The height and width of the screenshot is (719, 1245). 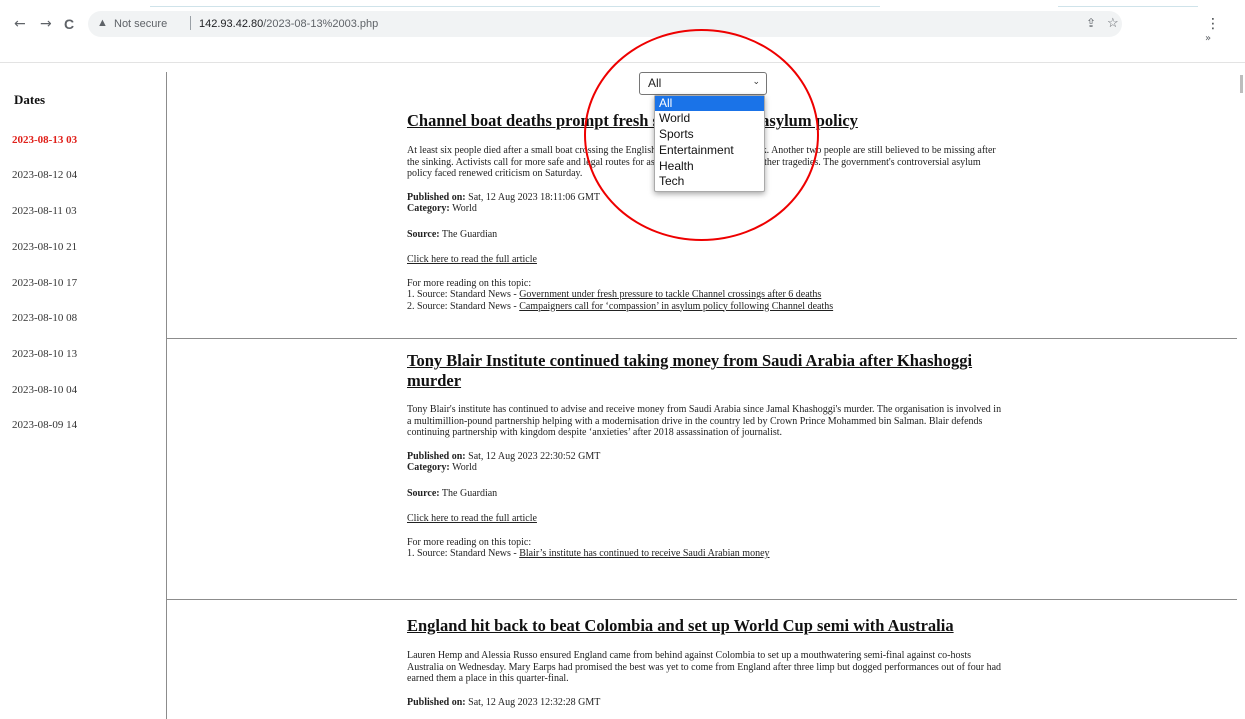 What do you see at coordinates (20, 24) in the screenshot?
I see `back-arrow-icon: ←` at bounding box center [20, 24].